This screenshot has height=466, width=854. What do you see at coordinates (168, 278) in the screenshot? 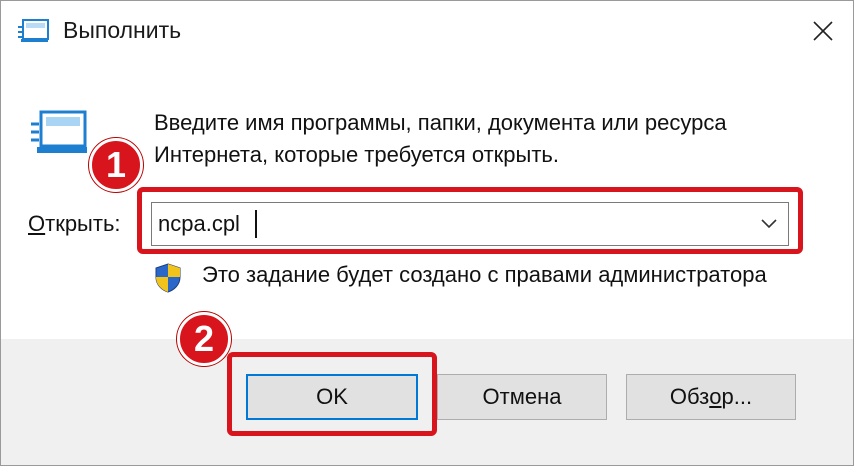
I see `uac-shield-icon` at bounding box center [168, 278].